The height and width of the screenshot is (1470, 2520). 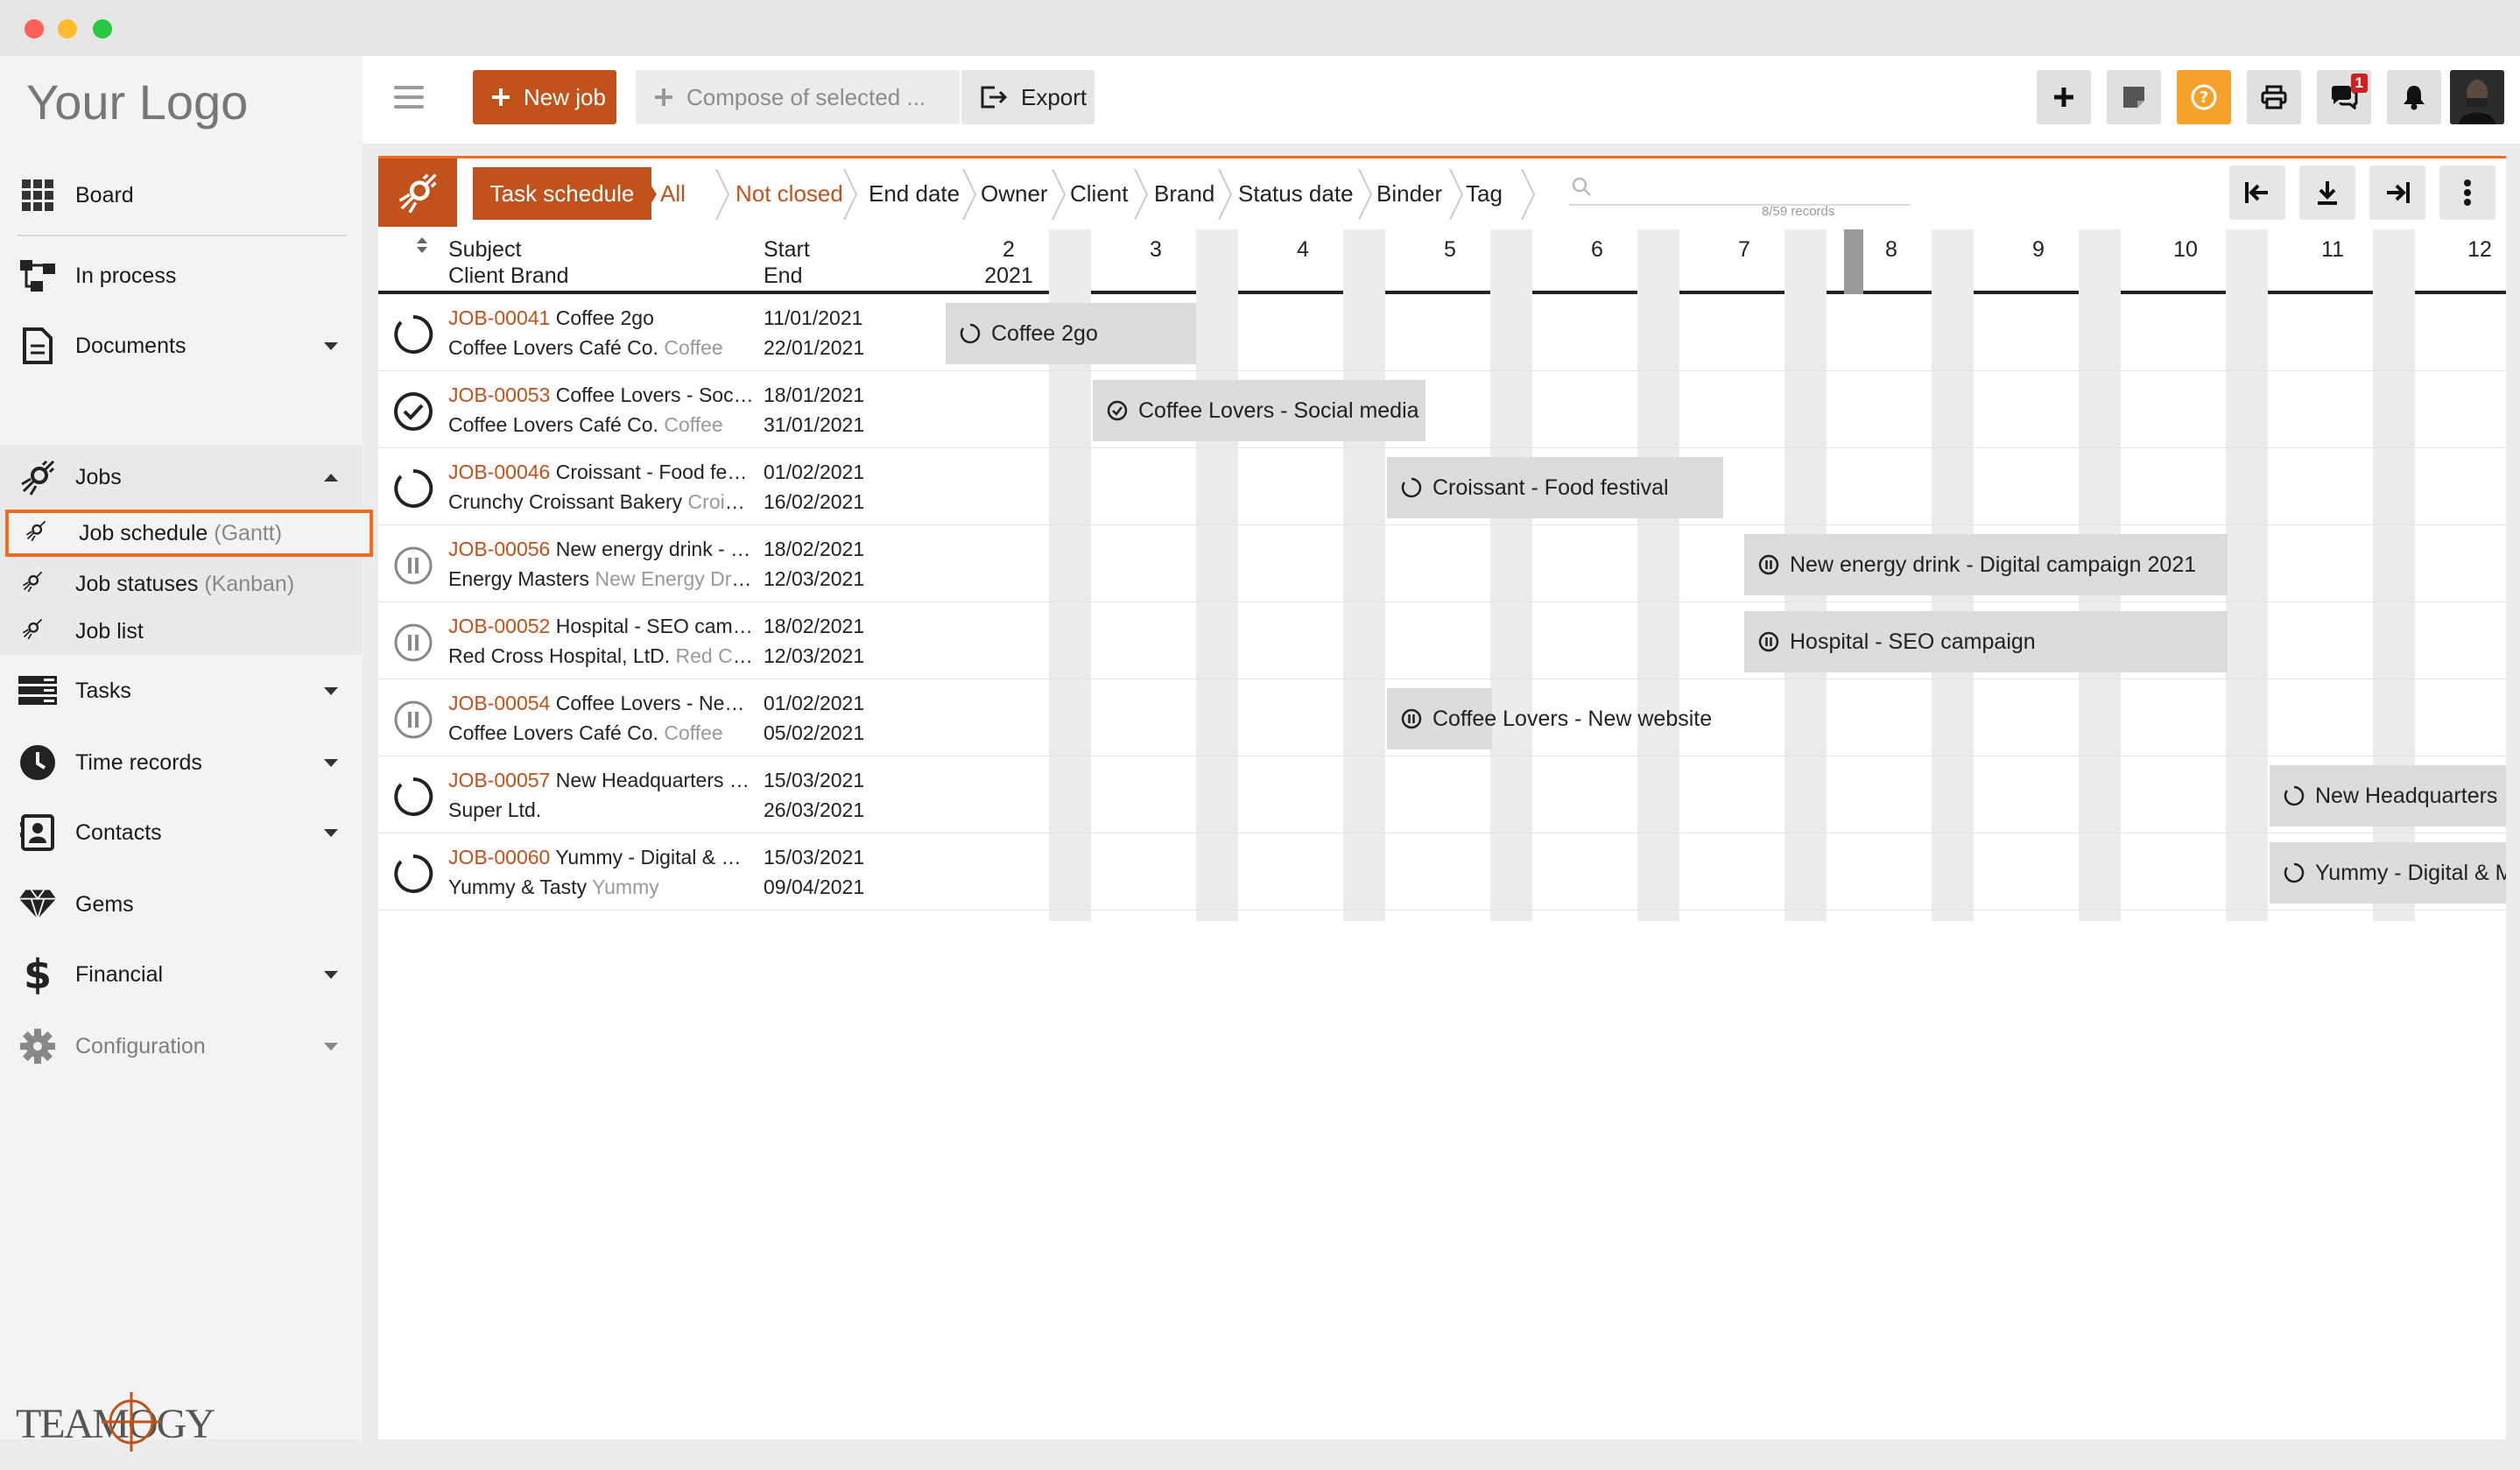 I want to click on nav-documents: Documents, so click(x=181, y=346).